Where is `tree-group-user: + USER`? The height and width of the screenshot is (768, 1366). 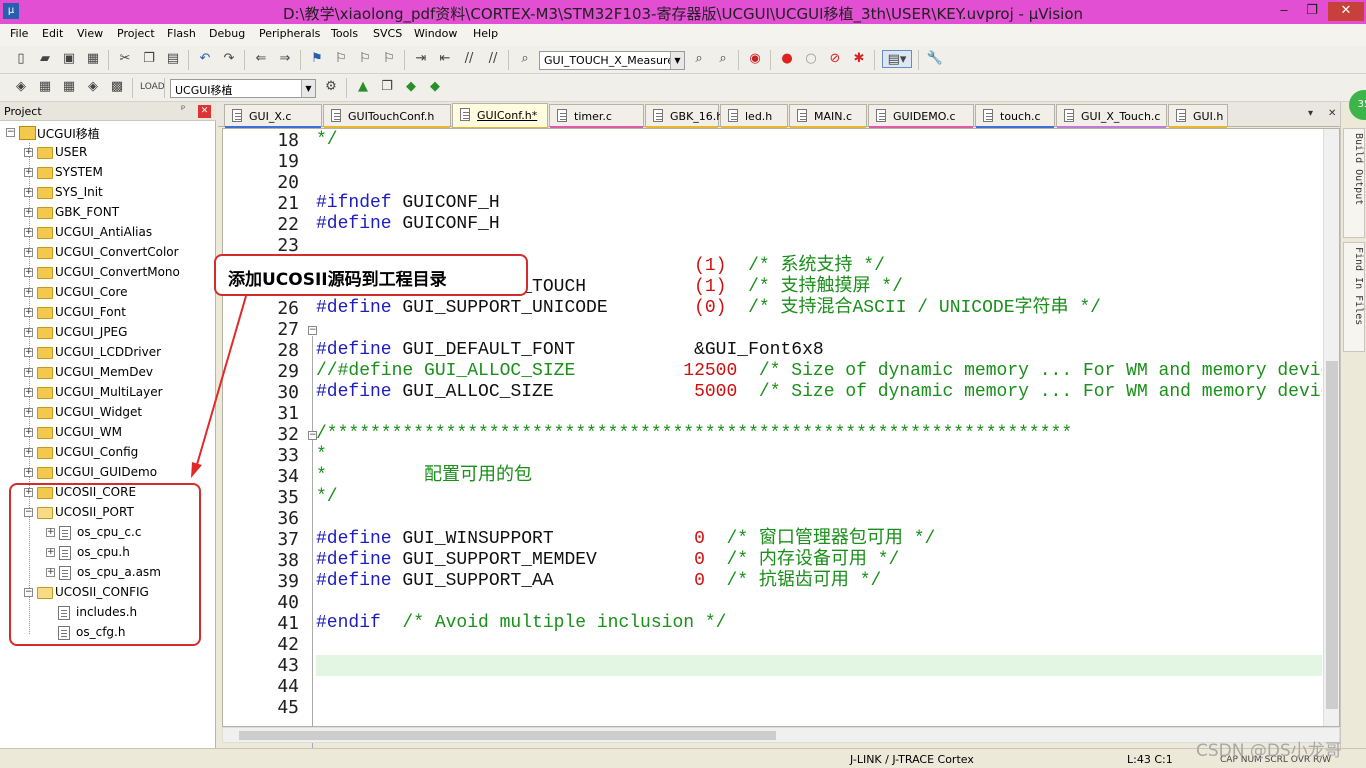
tree-group-user: + USER is located at coordinates (119, 153).